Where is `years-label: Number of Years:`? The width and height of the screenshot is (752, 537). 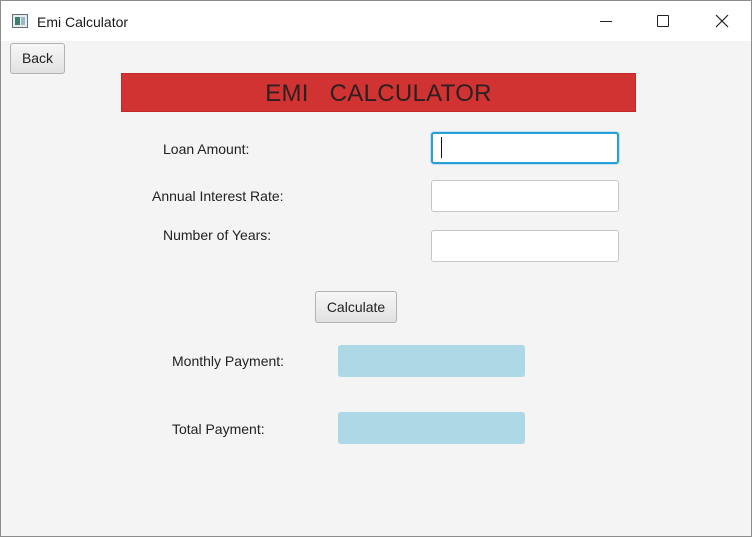 years-label: Number of Years: is located at coordinates (217, 235).